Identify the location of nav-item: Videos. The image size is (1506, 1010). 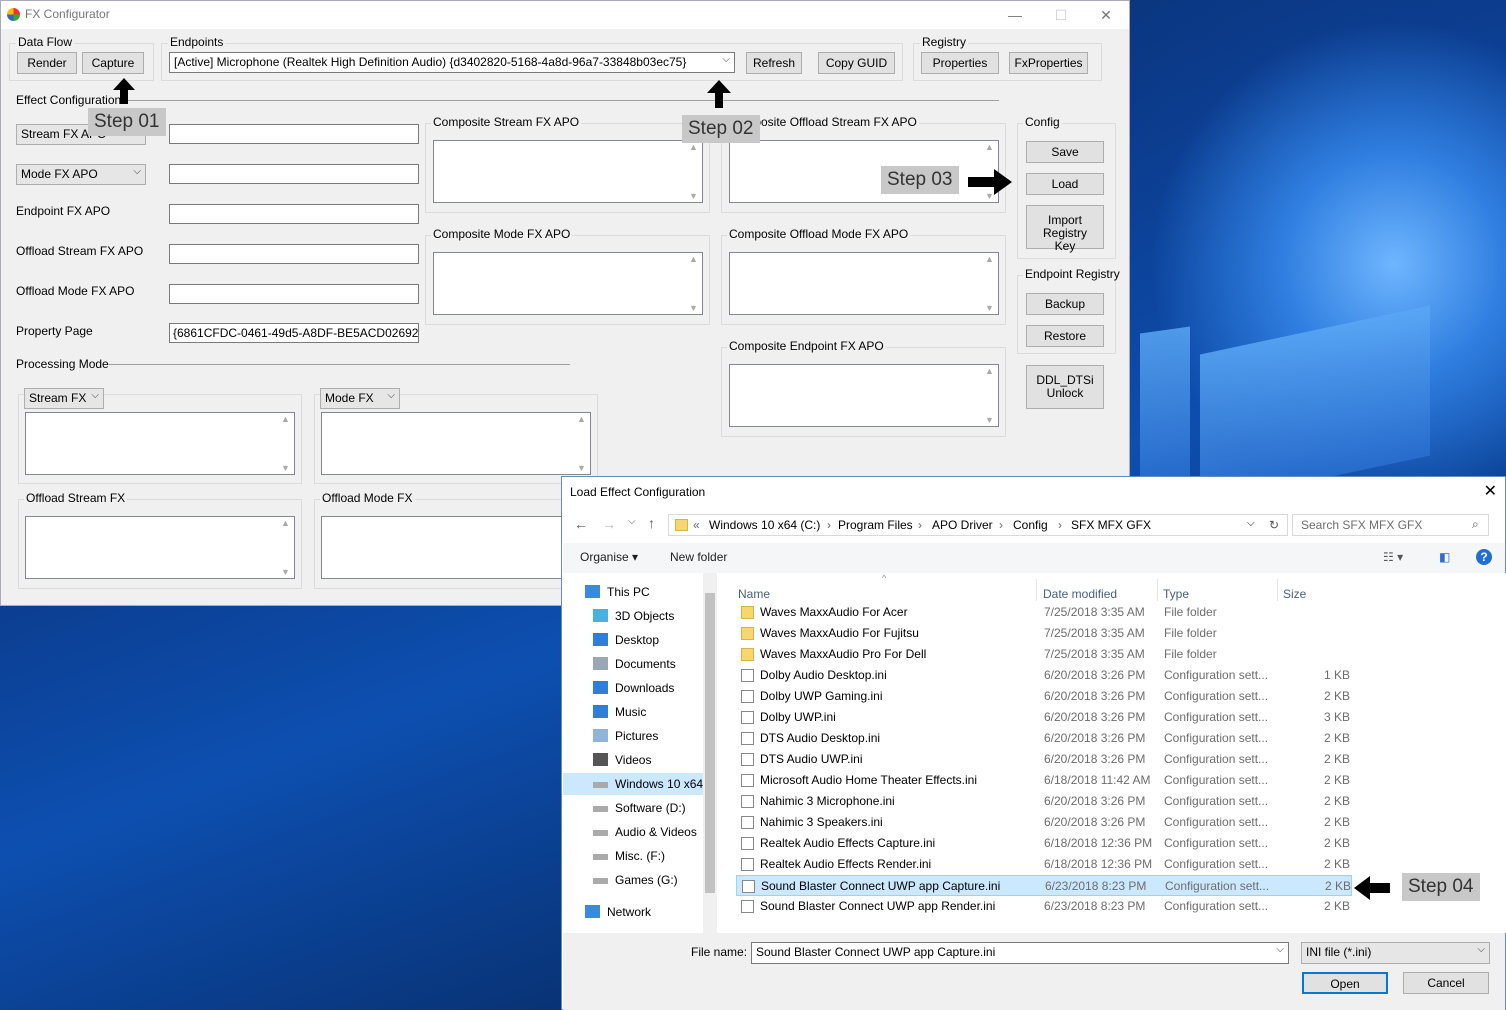
(633, 760).